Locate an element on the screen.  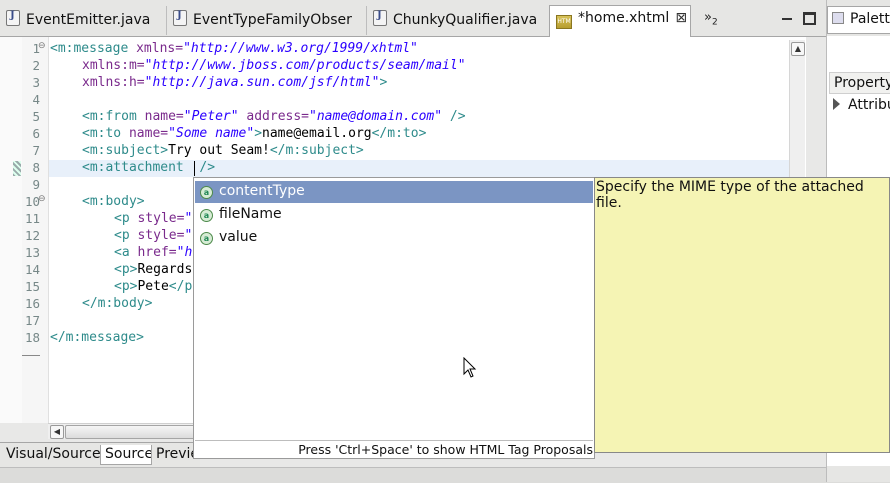
line-number: 17 is located at coordinates (32, 320).